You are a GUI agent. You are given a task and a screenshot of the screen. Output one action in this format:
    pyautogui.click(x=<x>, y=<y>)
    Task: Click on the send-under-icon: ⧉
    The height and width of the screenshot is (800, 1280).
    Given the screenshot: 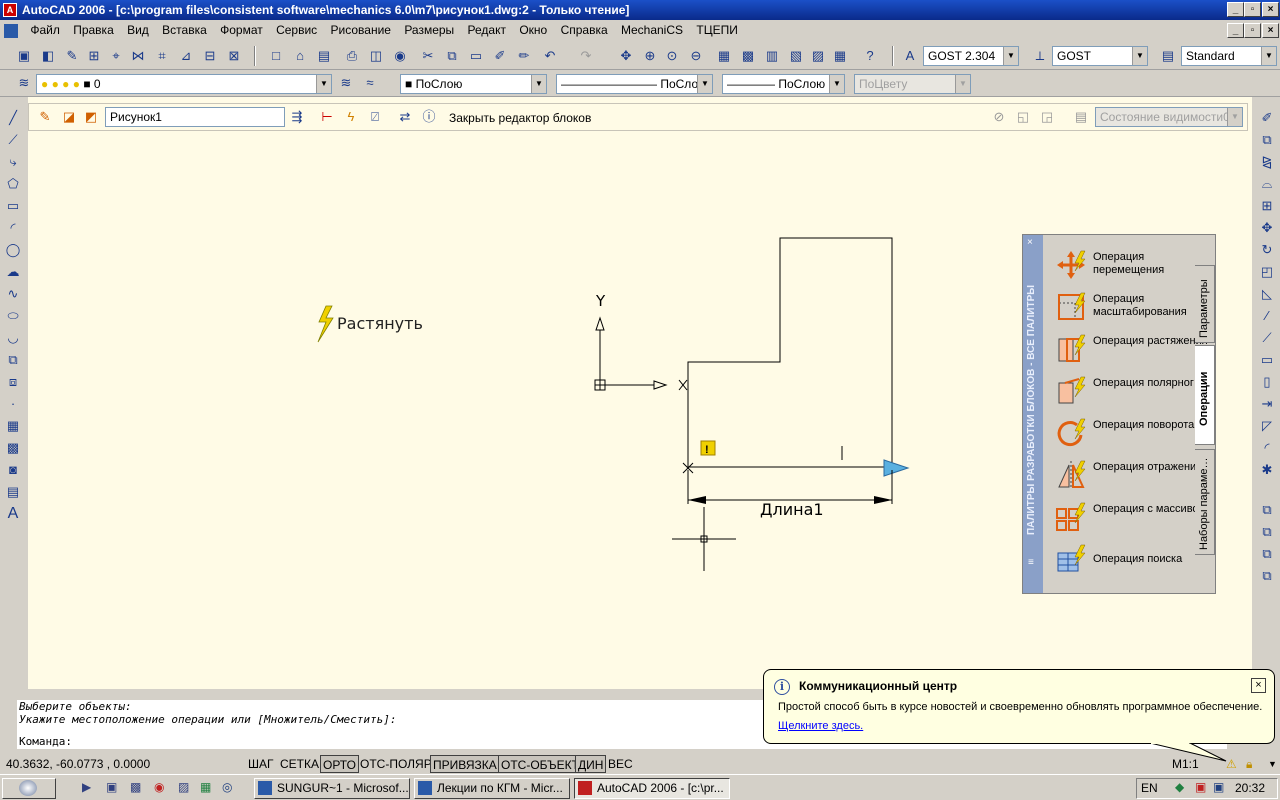 What is the action you would take?
    pyautogui.click(x=1267, y=576)
    